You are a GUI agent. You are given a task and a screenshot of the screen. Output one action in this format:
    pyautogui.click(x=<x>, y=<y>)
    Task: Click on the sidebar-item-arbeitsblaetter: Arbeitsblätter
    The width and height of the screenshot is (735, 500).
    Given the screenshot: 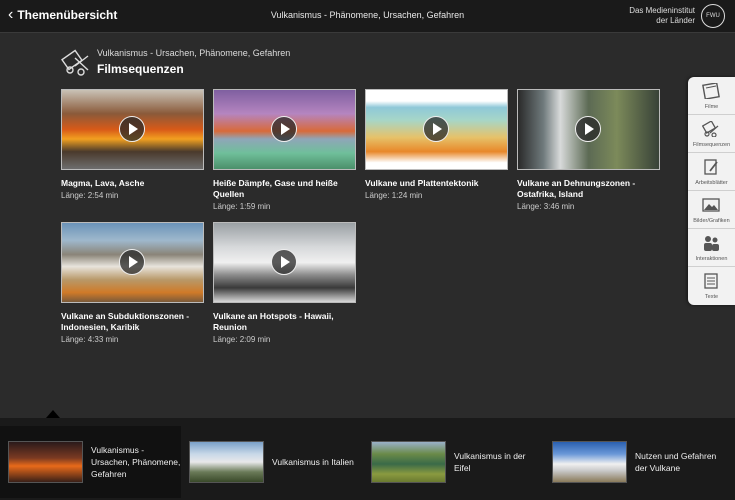 What is the action you would take?
    pyautogui.click(x=711, y=172)
    